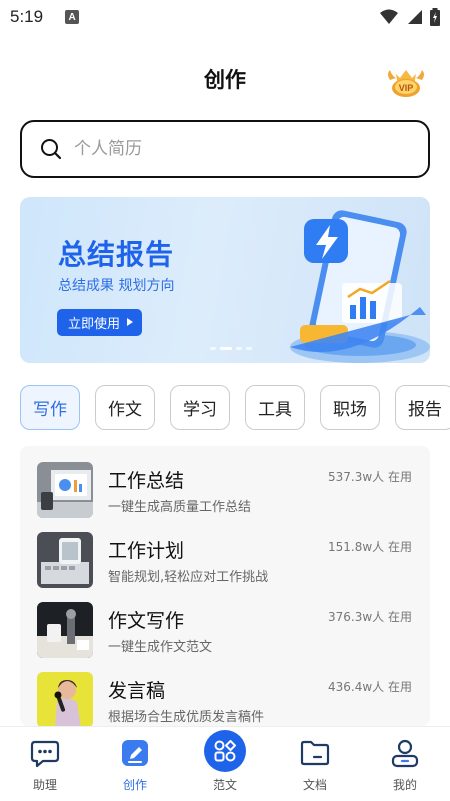 This screenshot has height=801, width=450. I want to click on header: 创作 VIP, so click(225, 80).